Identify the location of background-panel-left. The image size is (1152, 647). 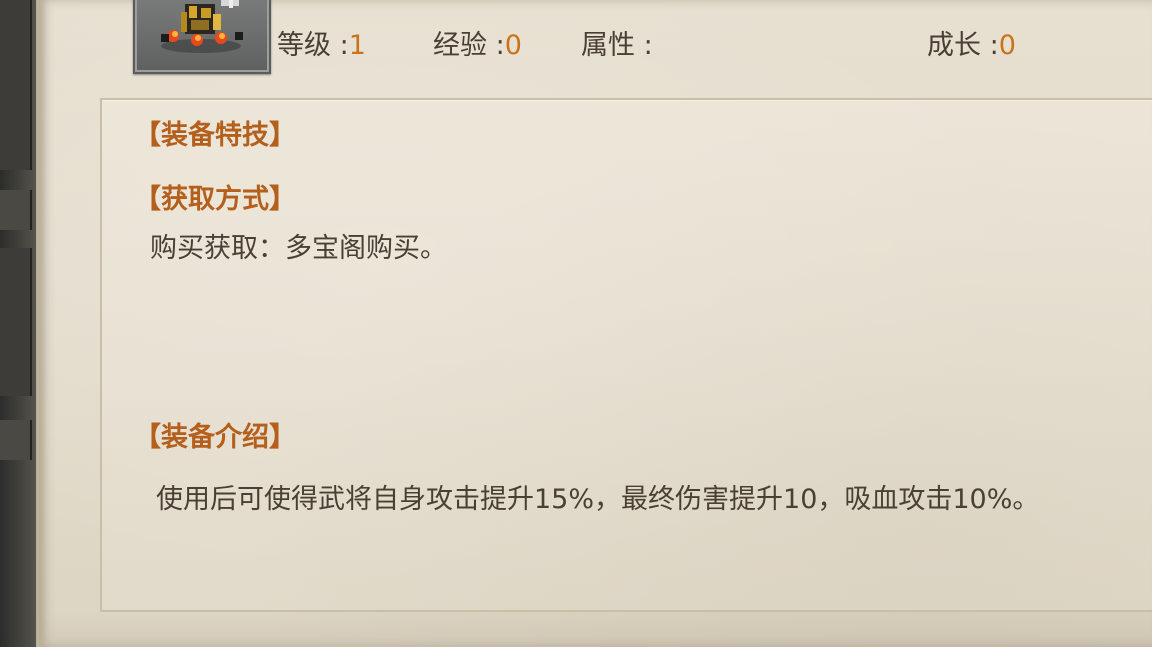
(20, 323).